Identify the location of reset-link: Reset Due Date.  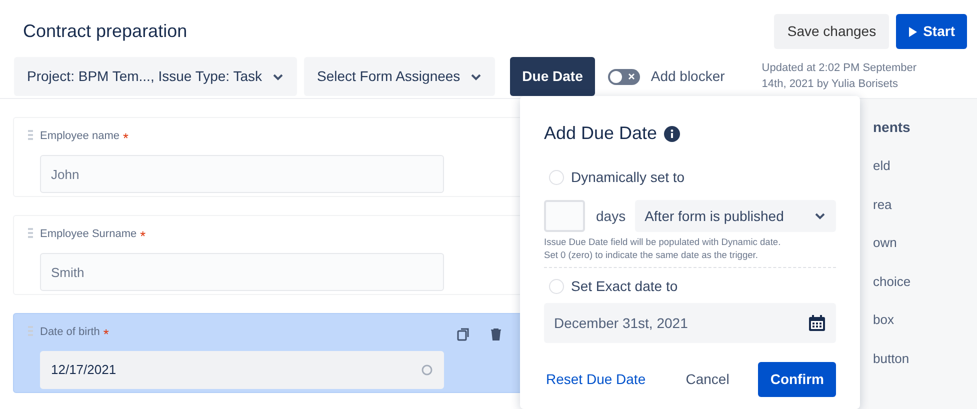
(596, 379).